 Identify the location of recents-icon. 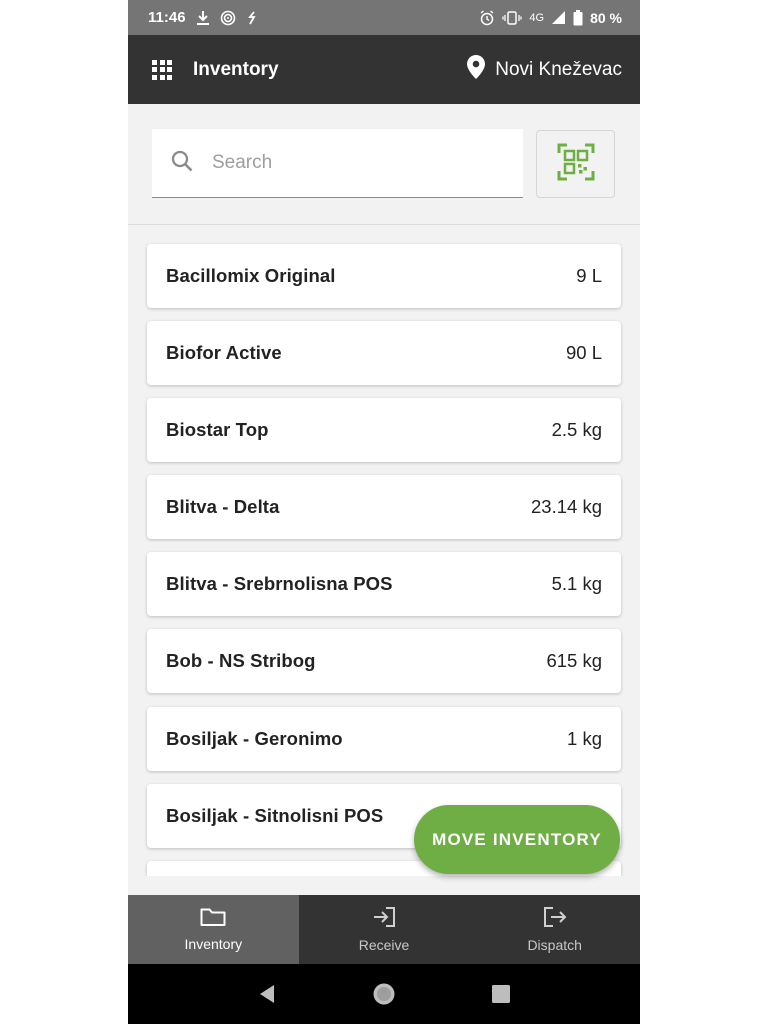
(501, 994).